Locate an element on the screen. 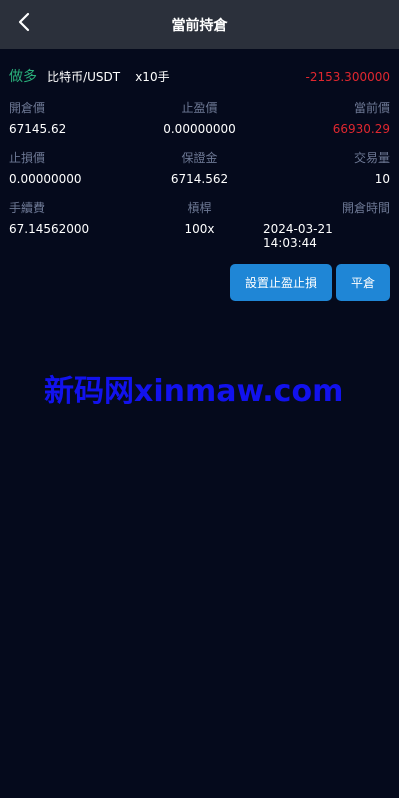 This screenshot has width=399, height=798. fee-cell: 手續費 67.14562000 is located at coordinates (72, 225).